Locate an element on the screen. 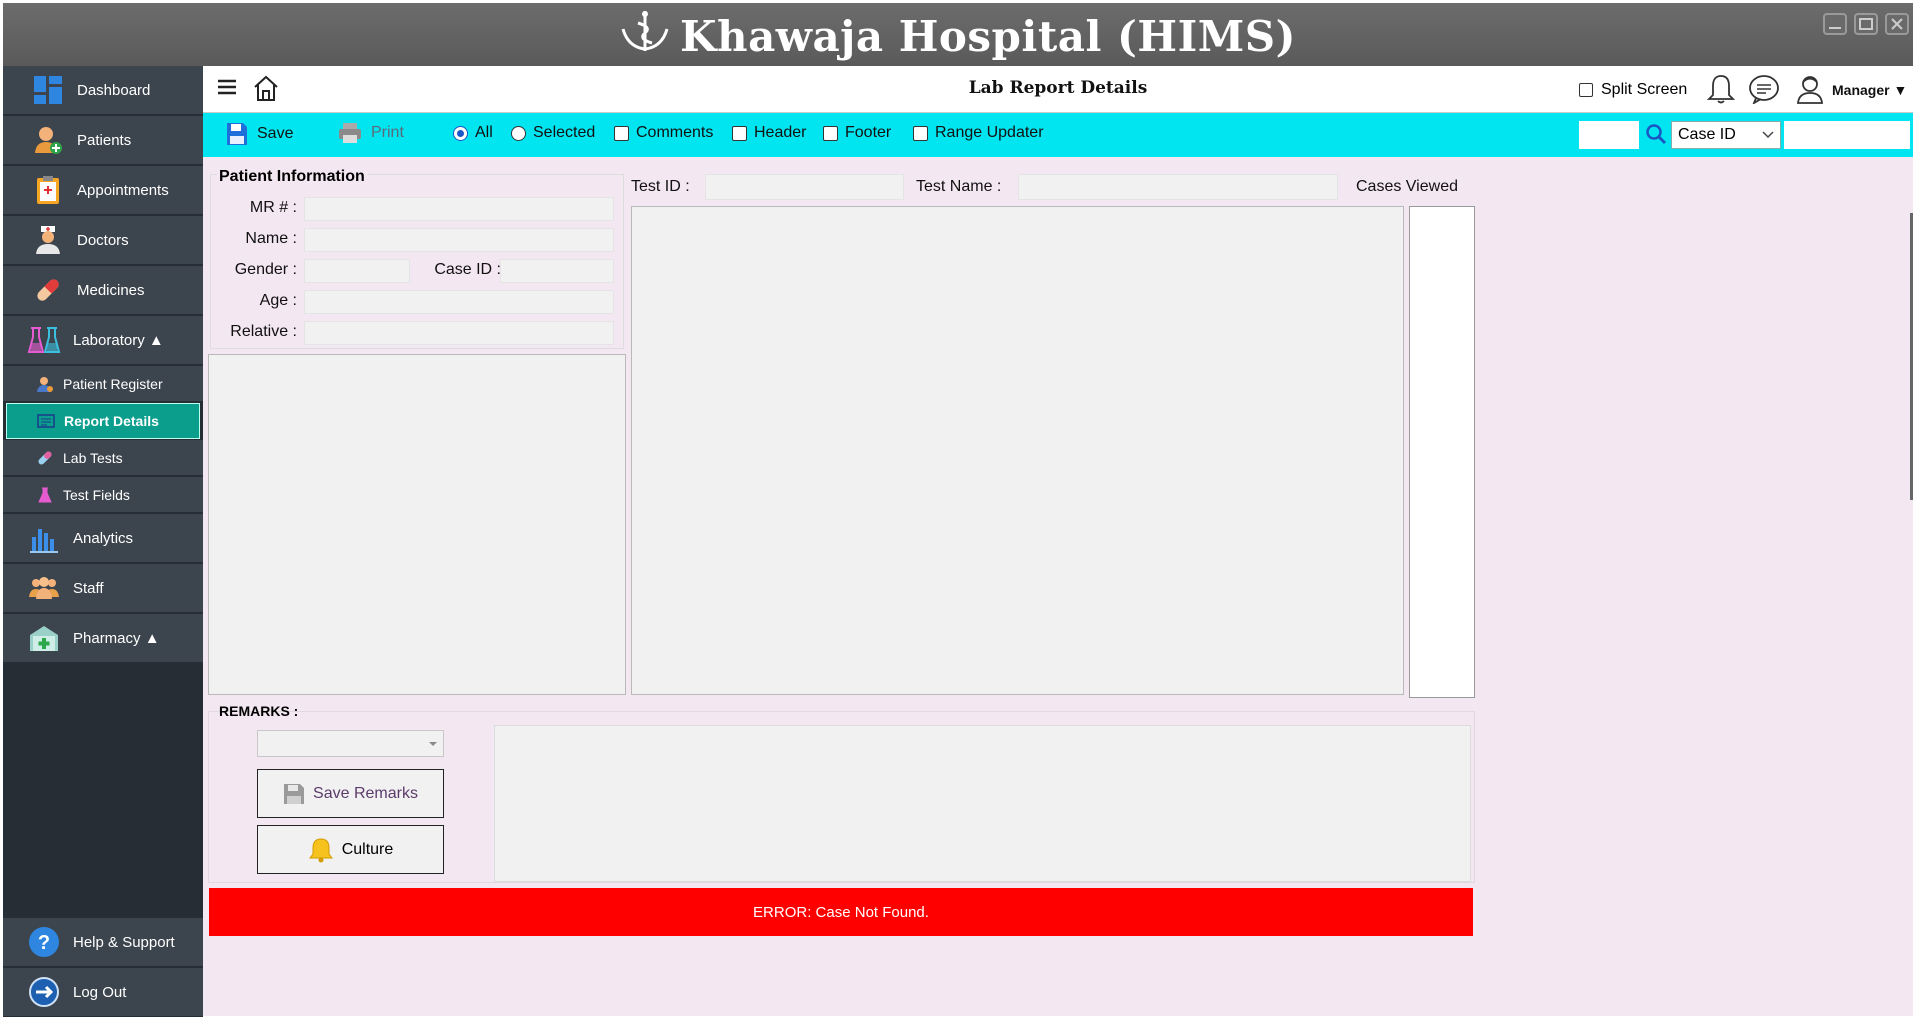 This screenshot has width=1913, height=1020. all-radio: All is located at coordinates (473, 133).